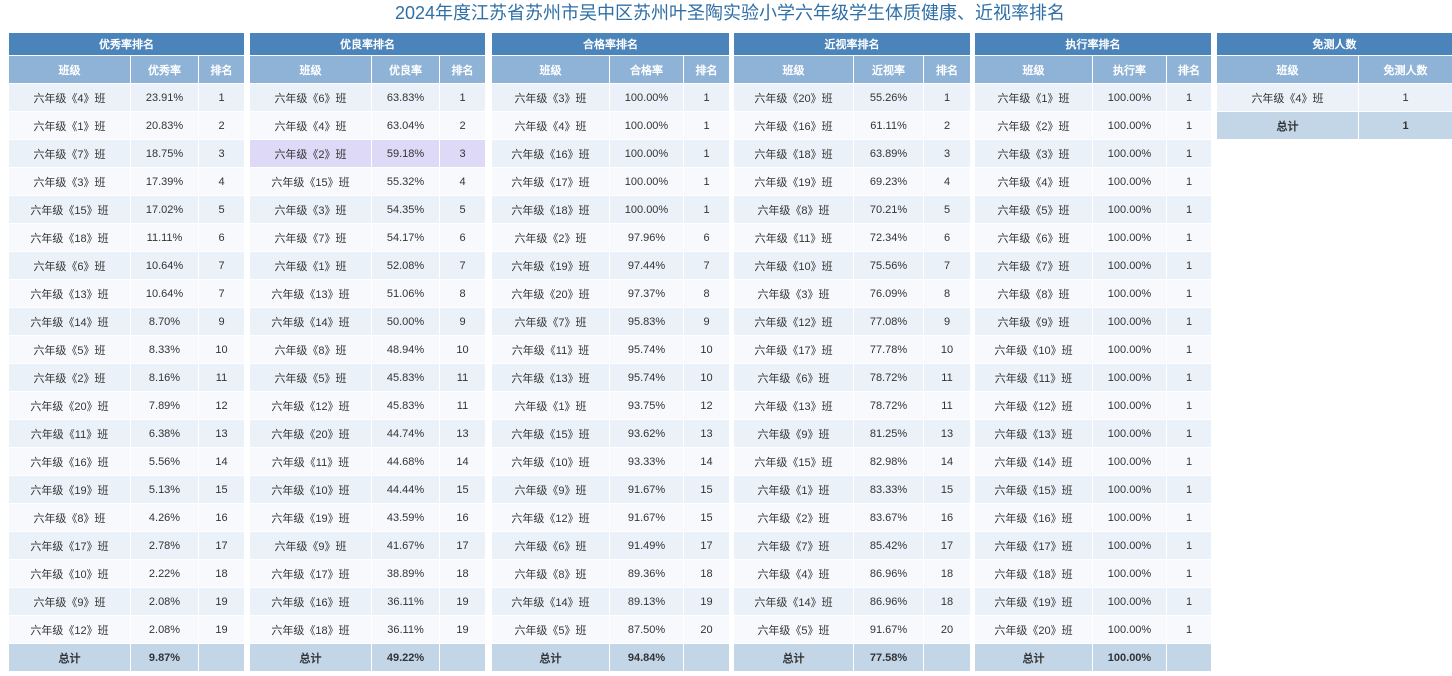 This screenshot has width=1452, height=676. I want to click on table-row: 六年级《3》班 76.09% 8, so click(852, 293).